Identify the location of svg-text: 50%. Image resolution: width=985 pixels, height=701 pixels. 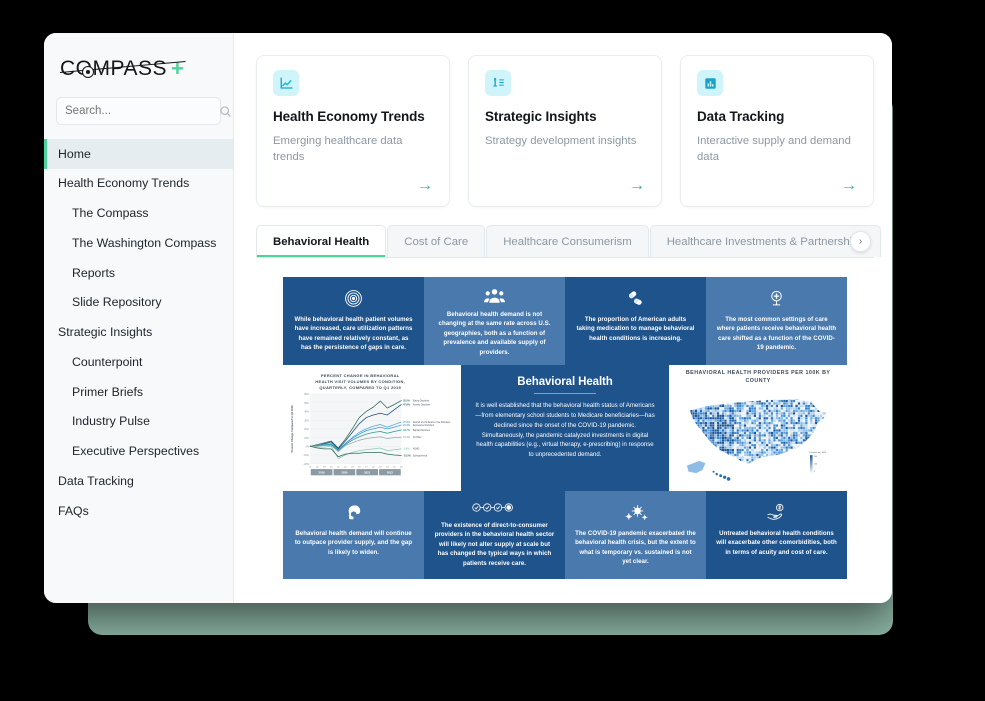
(306, 404).